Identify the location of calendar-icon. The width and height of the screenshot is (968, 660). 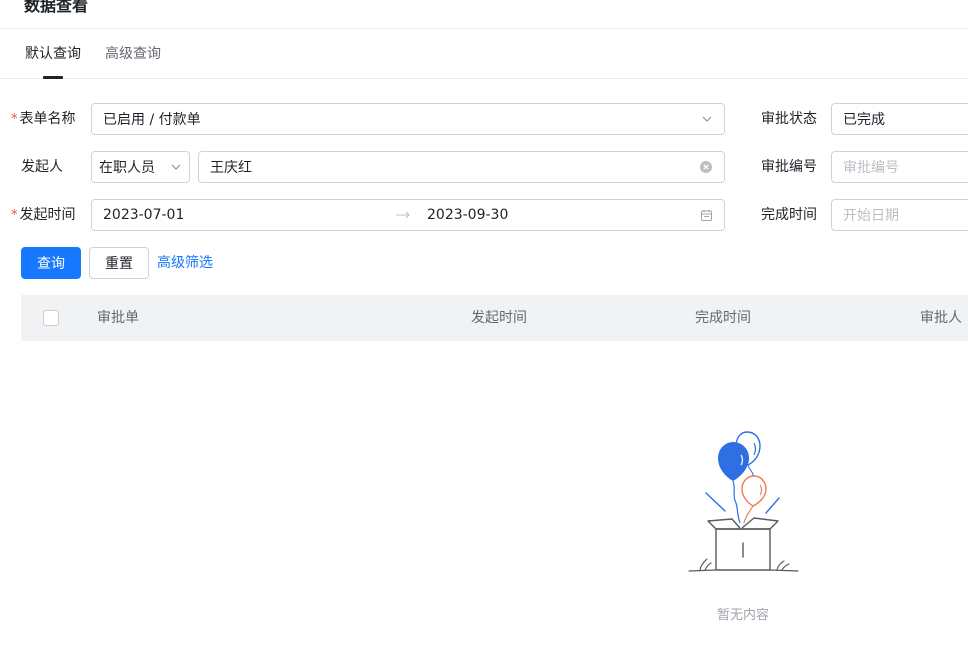
(706, 215).